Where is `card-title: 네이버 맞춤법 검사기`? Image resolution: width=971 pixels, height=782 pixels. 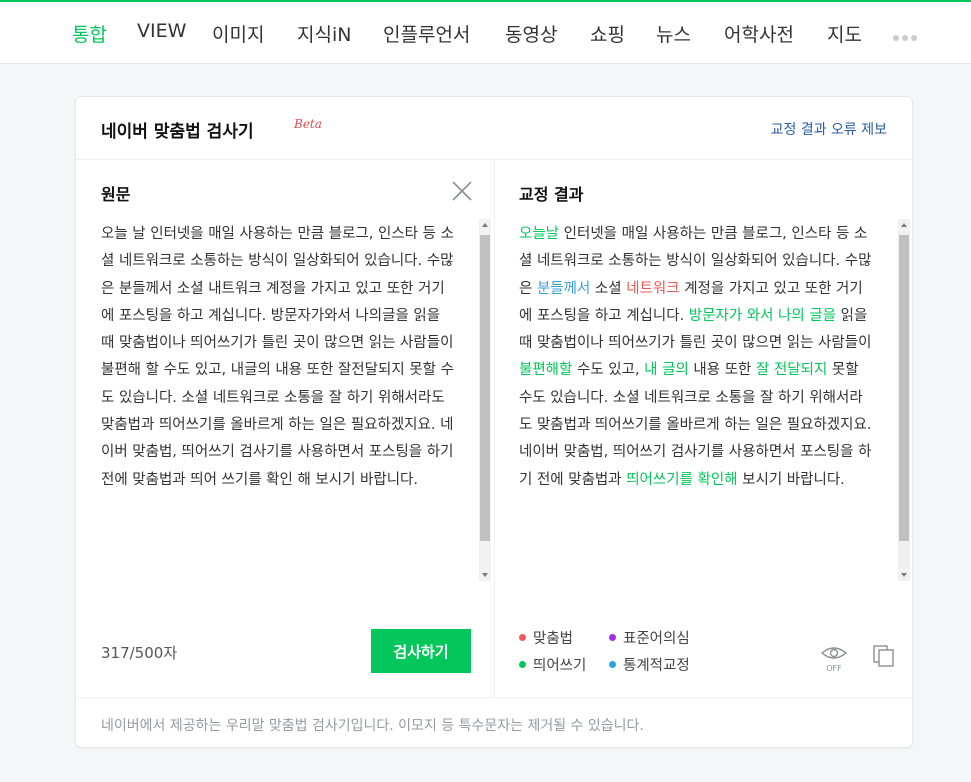
card-title: 네이버 맞춤법 검사기 is located at coordinates (177, 132).